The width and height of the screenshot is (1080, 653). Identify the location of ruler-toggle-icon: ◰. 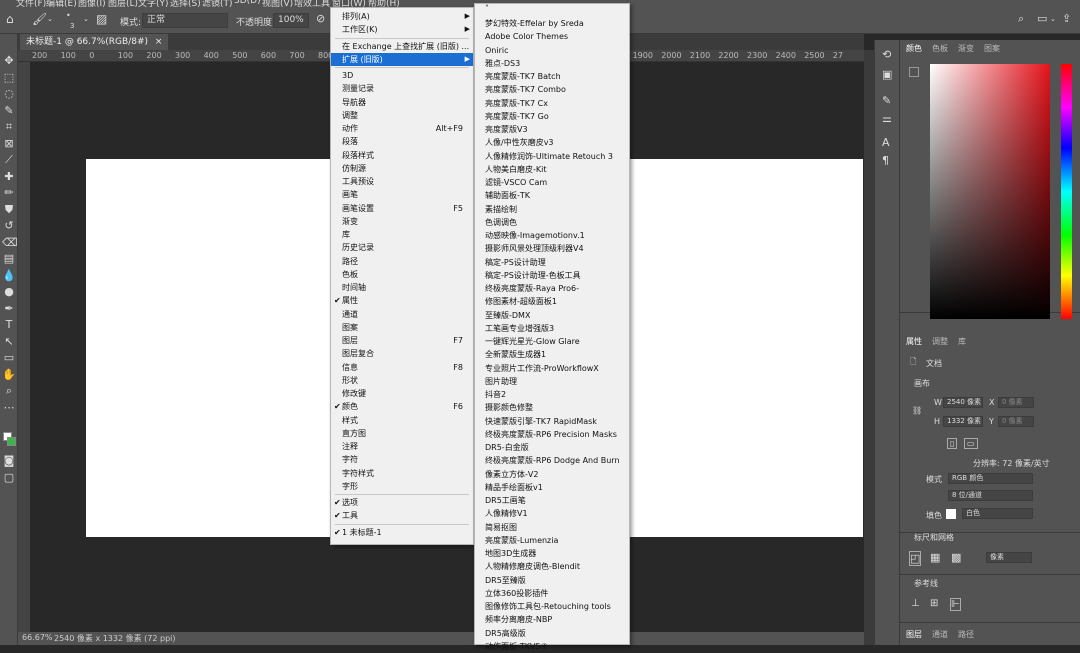
(915, 558).